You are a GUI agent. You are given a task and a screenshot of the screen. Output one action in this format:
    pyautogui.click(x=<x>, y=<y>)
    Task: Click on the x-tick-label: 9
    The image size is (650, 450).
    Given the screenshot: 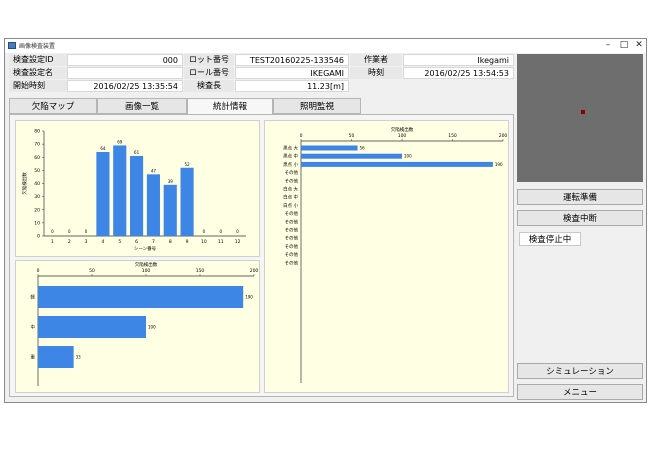 What is the action you would take?
    pyautogui.click(x=187, y=242)
    